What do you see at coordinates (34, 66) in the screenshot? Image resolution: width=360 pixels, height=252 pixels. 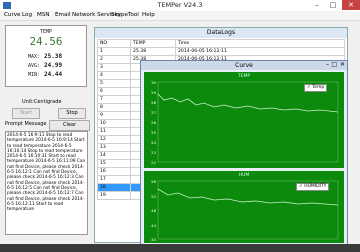 I see `avg-label: AVG:` at bounding box center [34, 66].